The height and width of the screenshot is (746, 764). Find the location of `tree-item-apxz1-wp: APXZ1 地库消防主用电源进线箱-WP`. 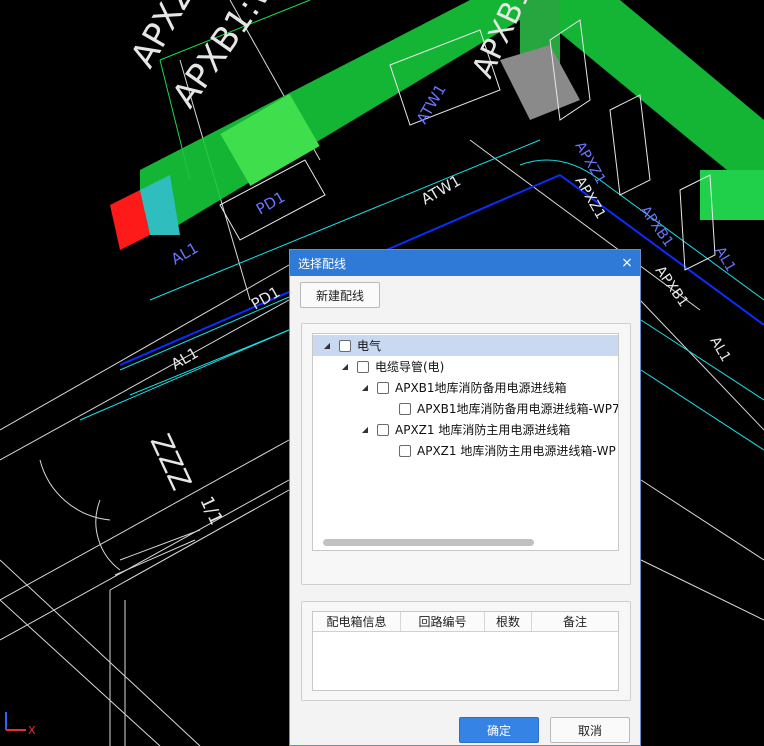

tree-item-apxz1-wp: APXZ1 地库消防主用电源进线箱-WP is located at coordinates (507, 450).